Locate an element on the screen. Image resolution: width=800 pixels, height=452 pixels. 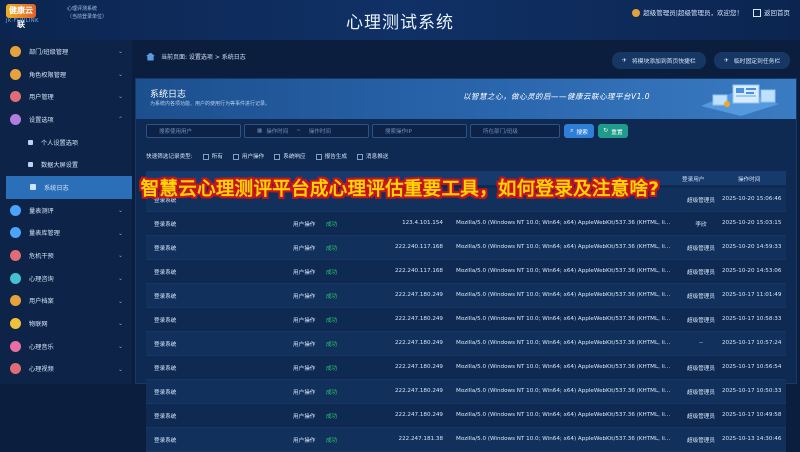
sidebar-item: 用户档案 ⌄ is located at coordinates (66, 301).